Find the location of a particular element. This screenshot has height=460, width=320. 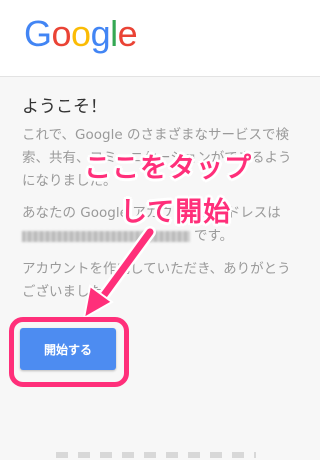

footer-fade is located at coordinates (156, 455).